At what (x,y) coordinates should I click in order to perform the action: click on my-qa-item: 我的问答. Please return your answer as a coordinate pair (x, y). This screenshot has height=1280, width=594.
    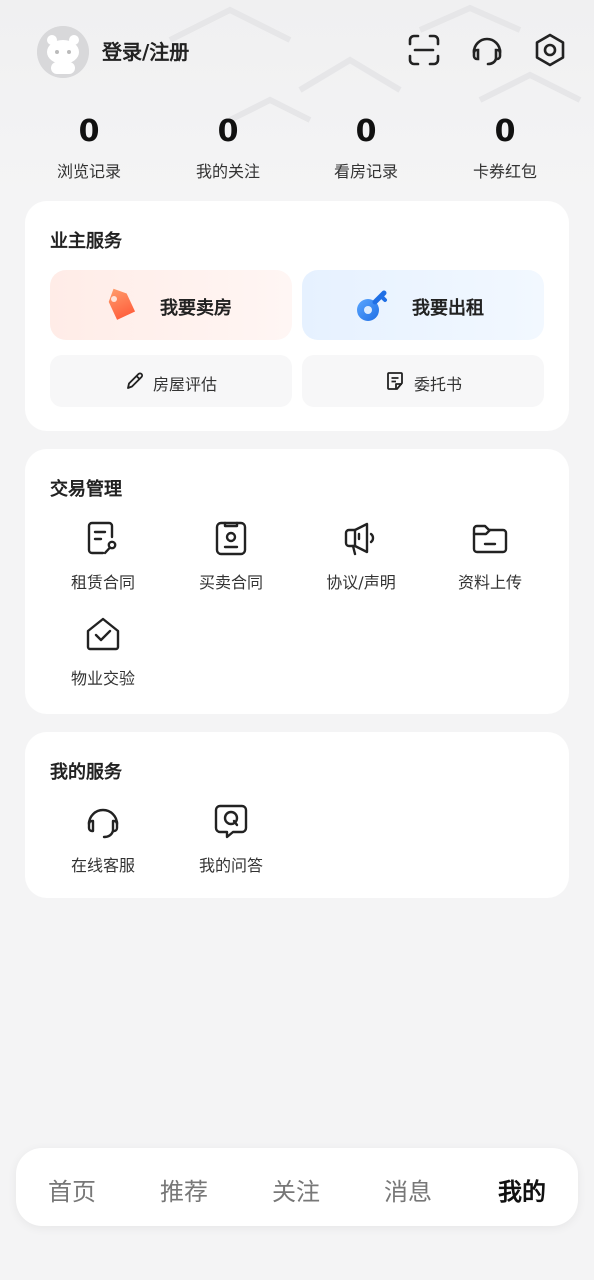
    Looking at the image, I should click on (231, 839).